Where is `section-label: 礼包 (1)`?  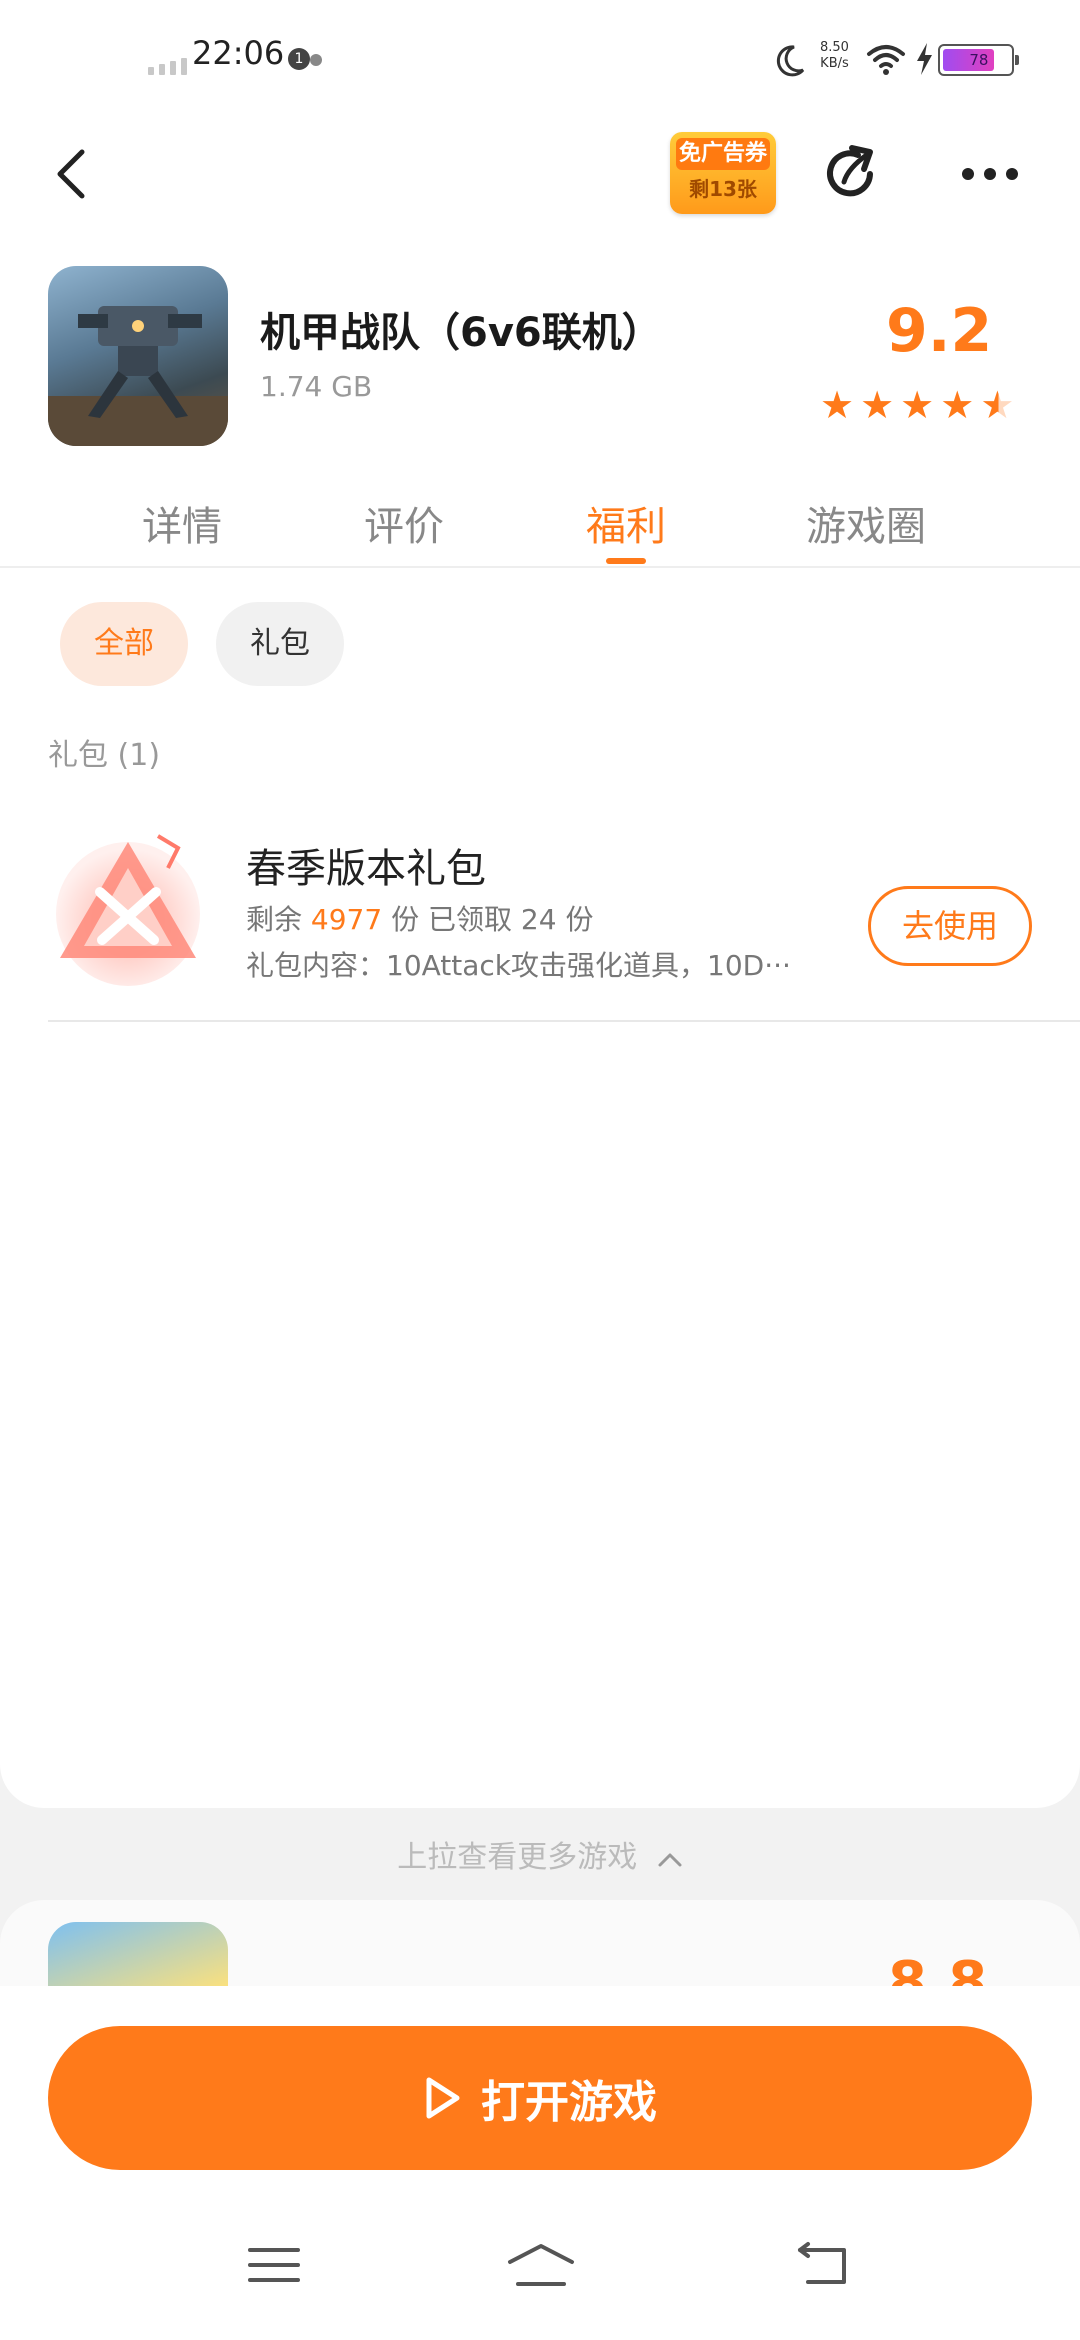 section-label: 礼包 (1) is located at coordinates (104, 755).